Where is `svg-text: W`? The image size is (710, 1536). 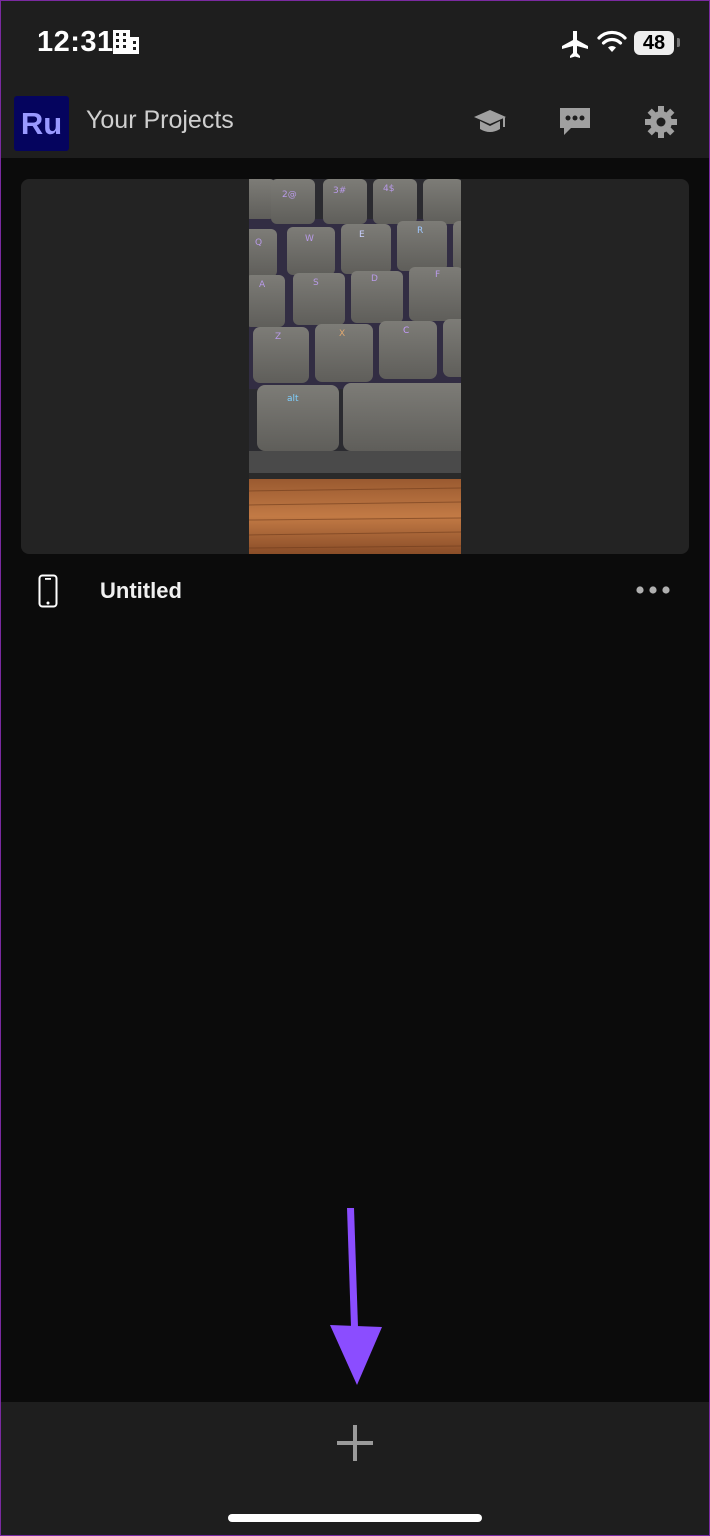
svg-text: W is located at coordinates (309, 239).